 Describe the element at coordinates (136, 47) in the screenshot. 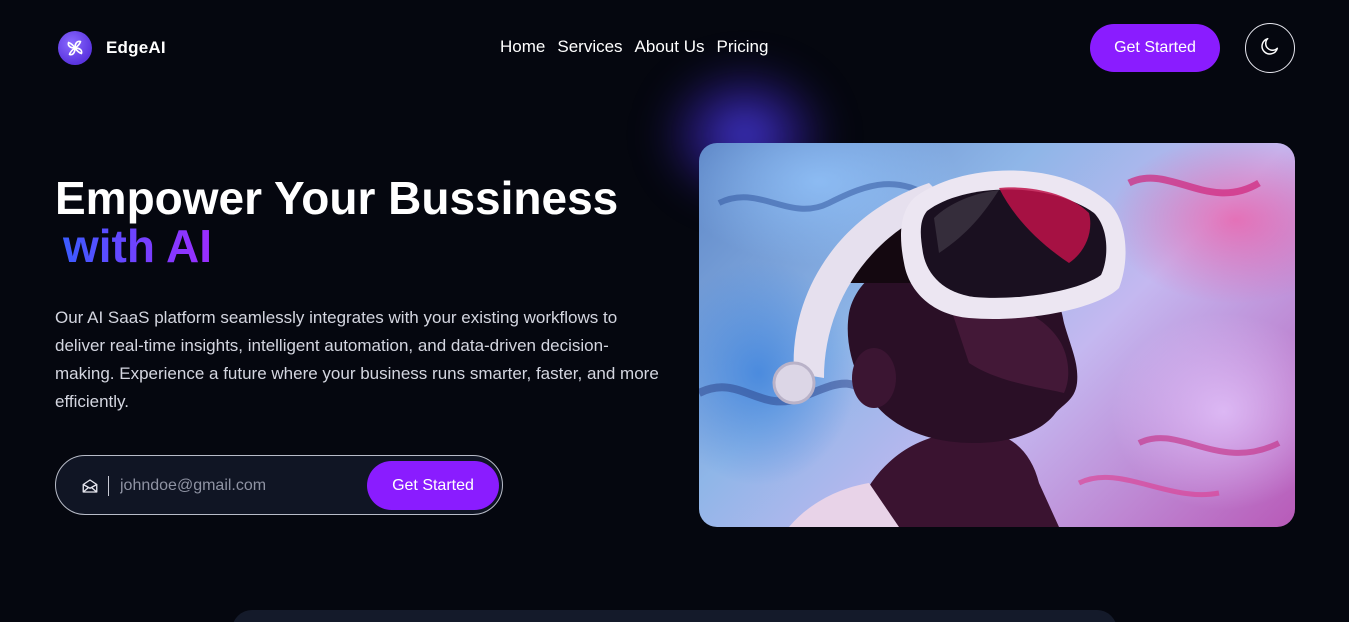

I see `brand-name: EdgeAI` at that location.